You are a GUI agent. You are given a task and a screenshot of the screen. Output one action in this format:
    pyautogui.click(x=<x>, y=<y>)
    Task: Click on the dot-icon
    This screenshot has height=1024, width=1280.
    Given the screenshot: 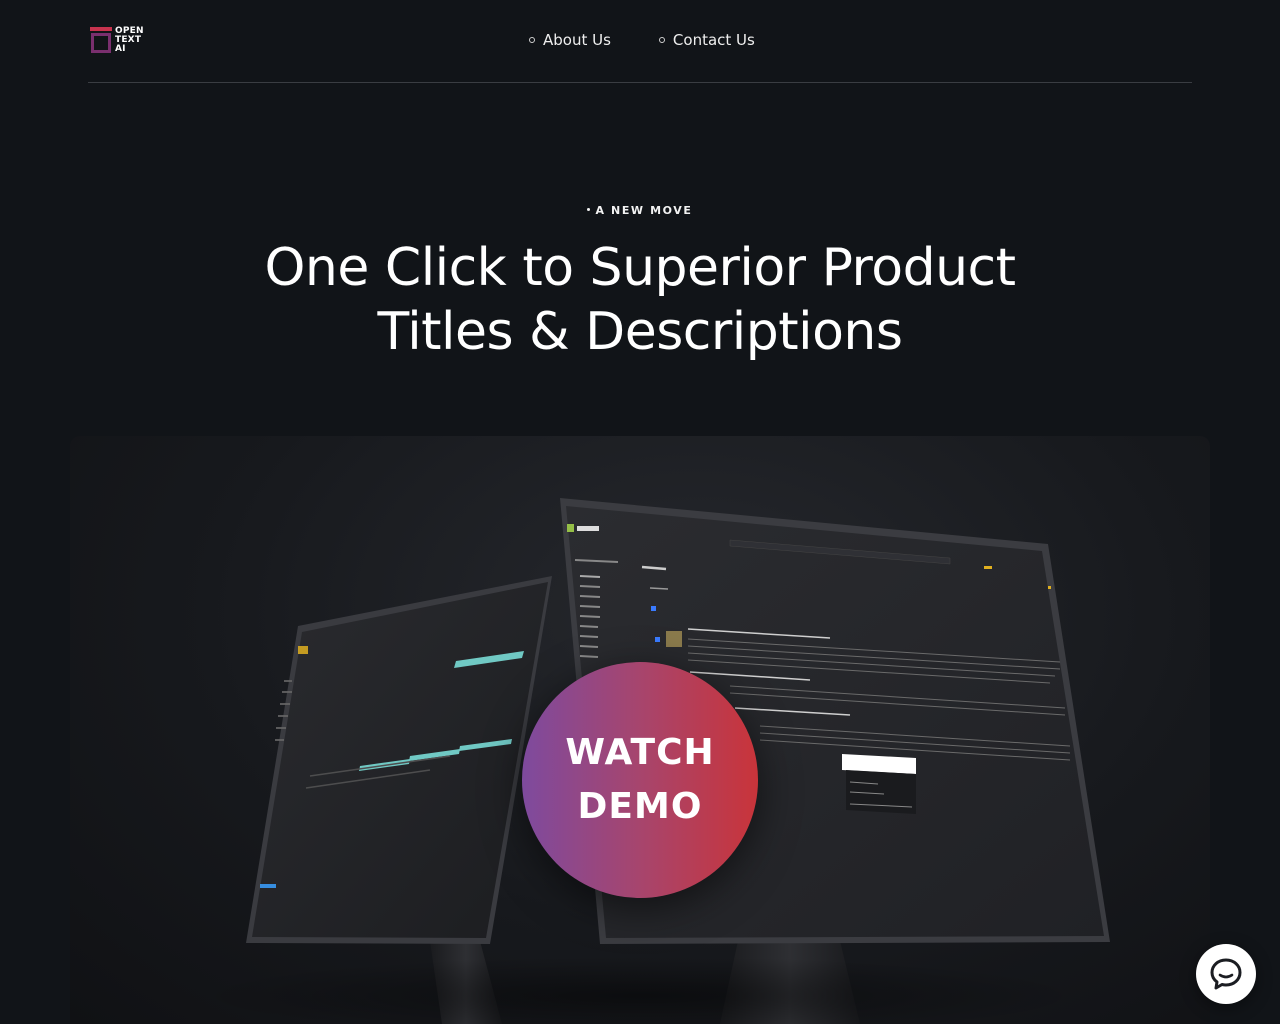 What is the action you would take?
    pyautogui.click(x=589, y=209)
    